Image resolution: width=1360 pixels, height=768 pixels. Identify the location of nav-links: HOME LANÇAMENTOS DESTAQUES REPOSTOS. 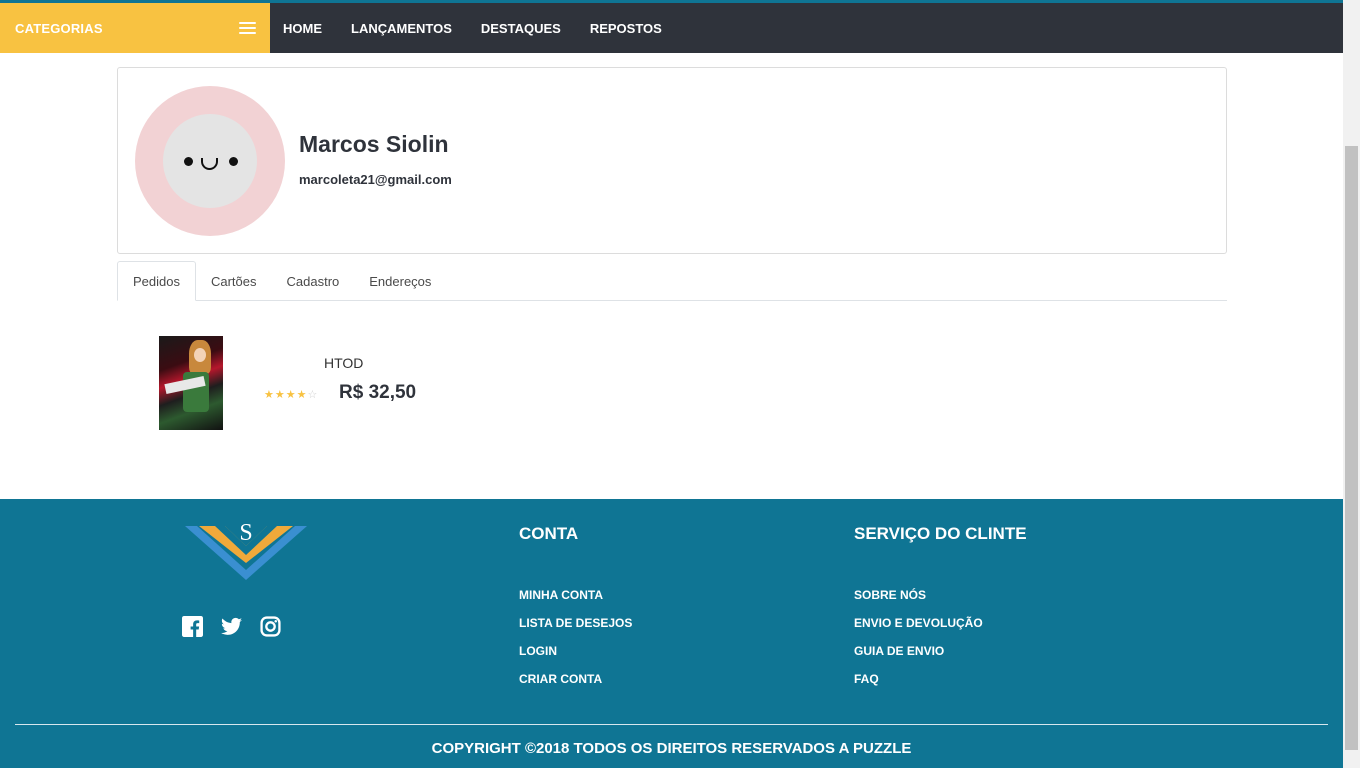
(487, 28).